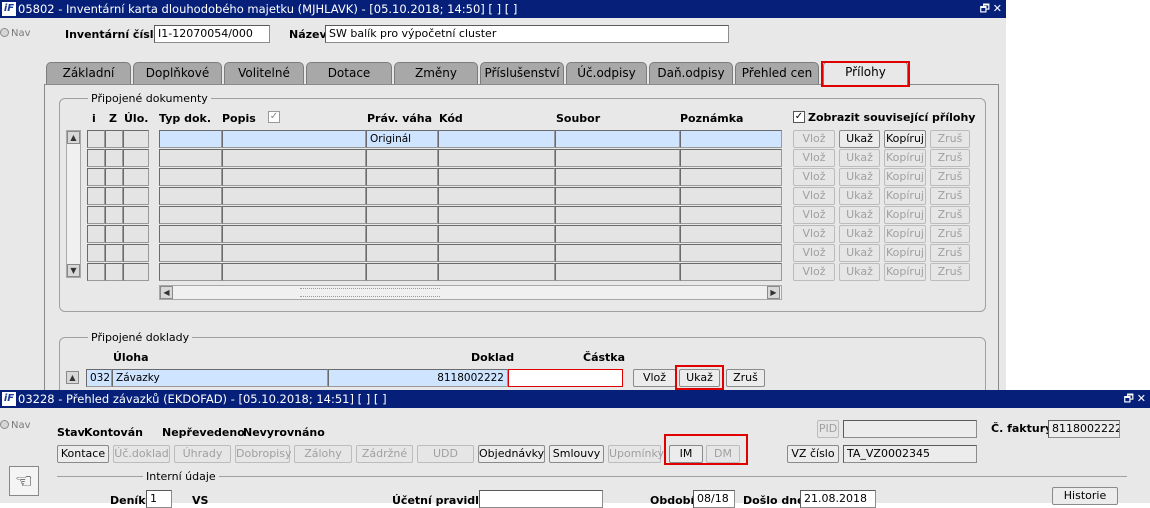 The height and width of the screenshot is (508, 1150). Describe the element at coordinates (686, 454) in the screenshot. I see `im-button: IM` at that location.